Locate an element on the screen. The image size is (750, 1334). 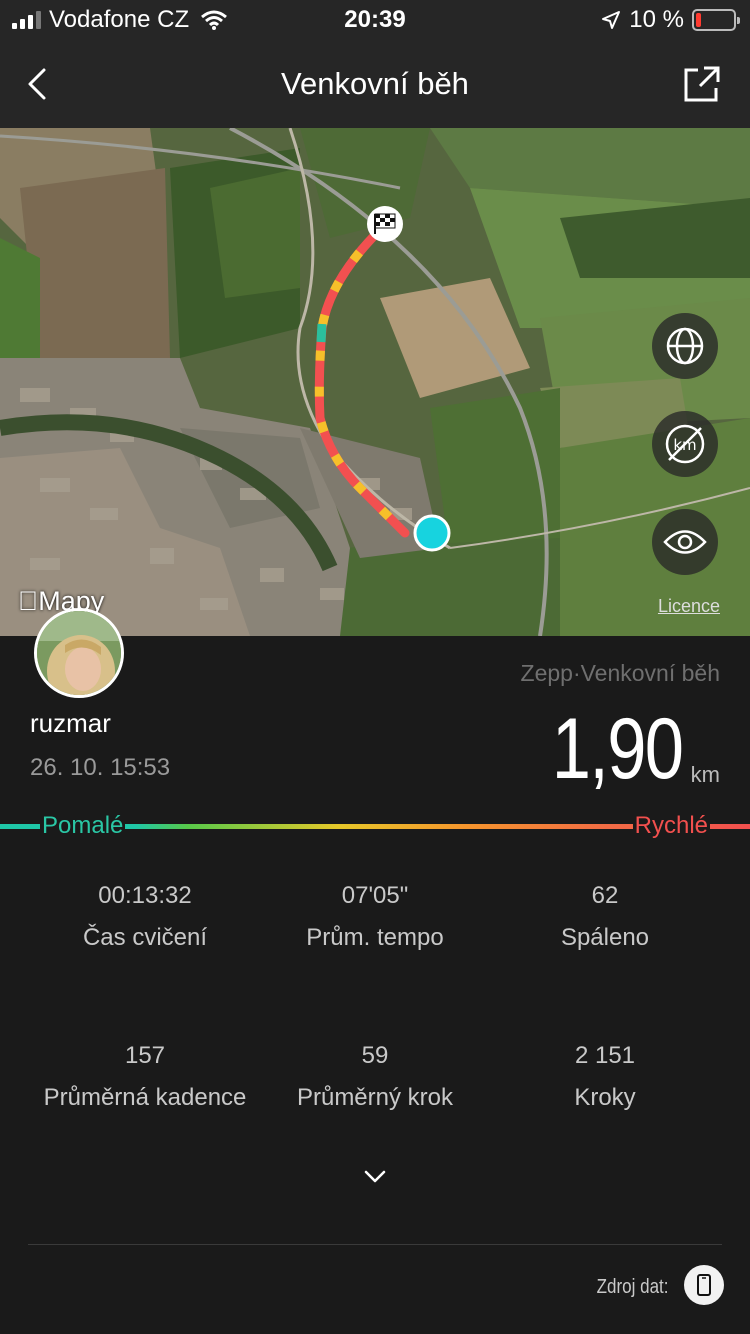
speed-label-slow: Pomalé is located at coordinates (83, 826).